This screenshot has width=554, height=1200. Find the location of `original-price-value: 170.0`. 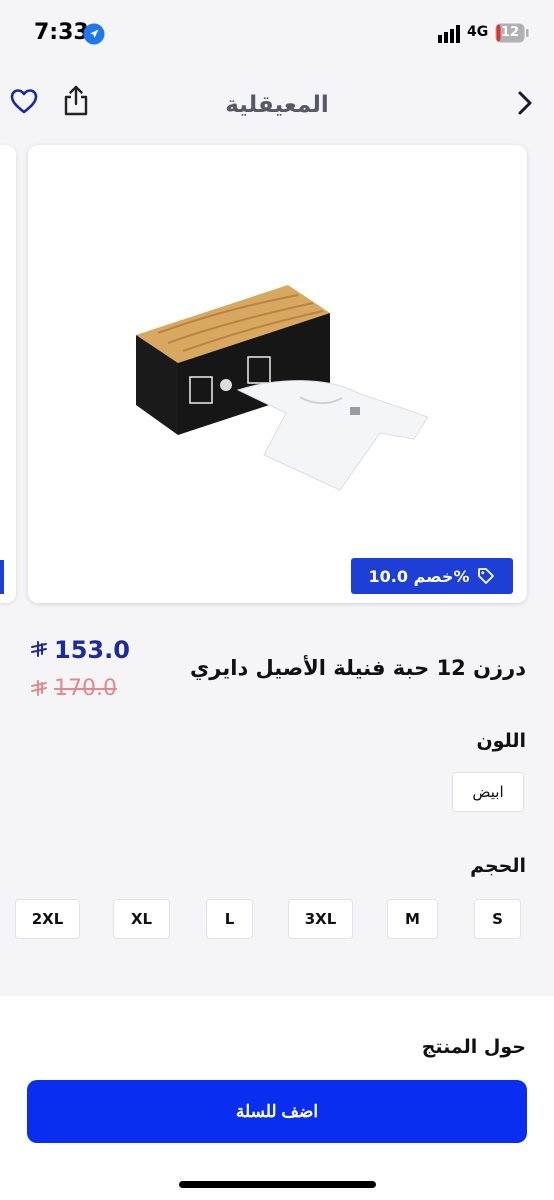

original-price-value: 170.0 is located at coordinates (85, 688).